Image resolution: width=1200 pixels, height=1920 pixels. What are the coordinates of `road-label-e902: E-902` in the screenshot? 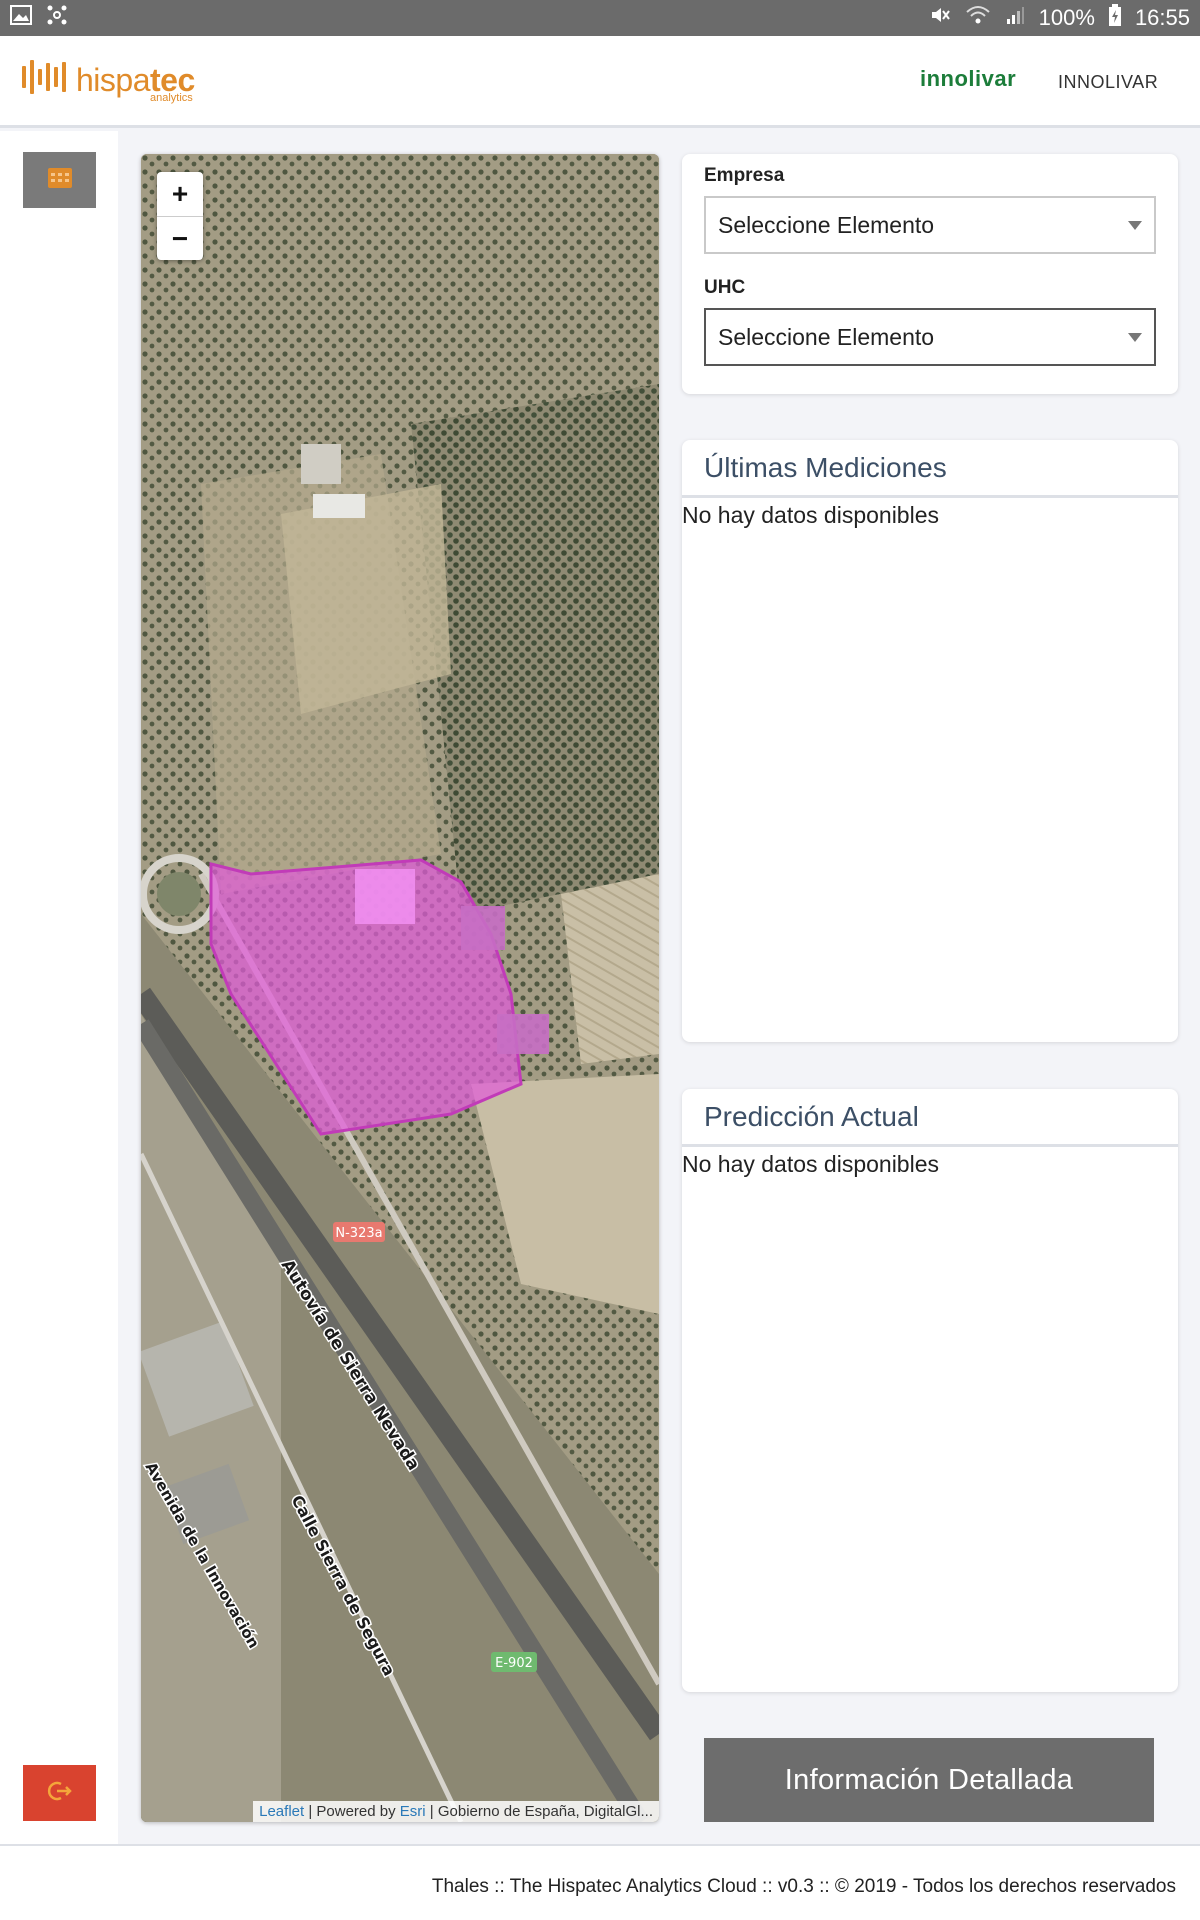 It's located at (514, 1663).